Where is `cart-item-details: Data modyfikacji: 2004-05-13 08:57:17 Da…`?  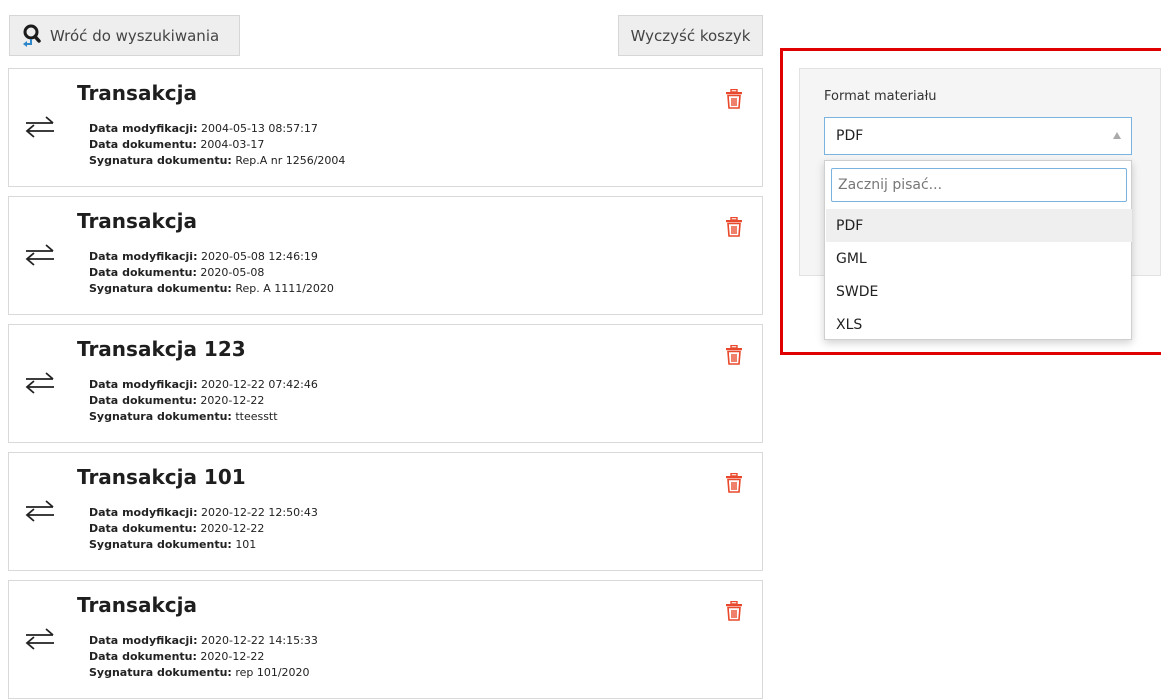 cart-item-details: Data modyfikacji: 2004-05-13 08:57:17 Da… is located at coordinates (217, 145).